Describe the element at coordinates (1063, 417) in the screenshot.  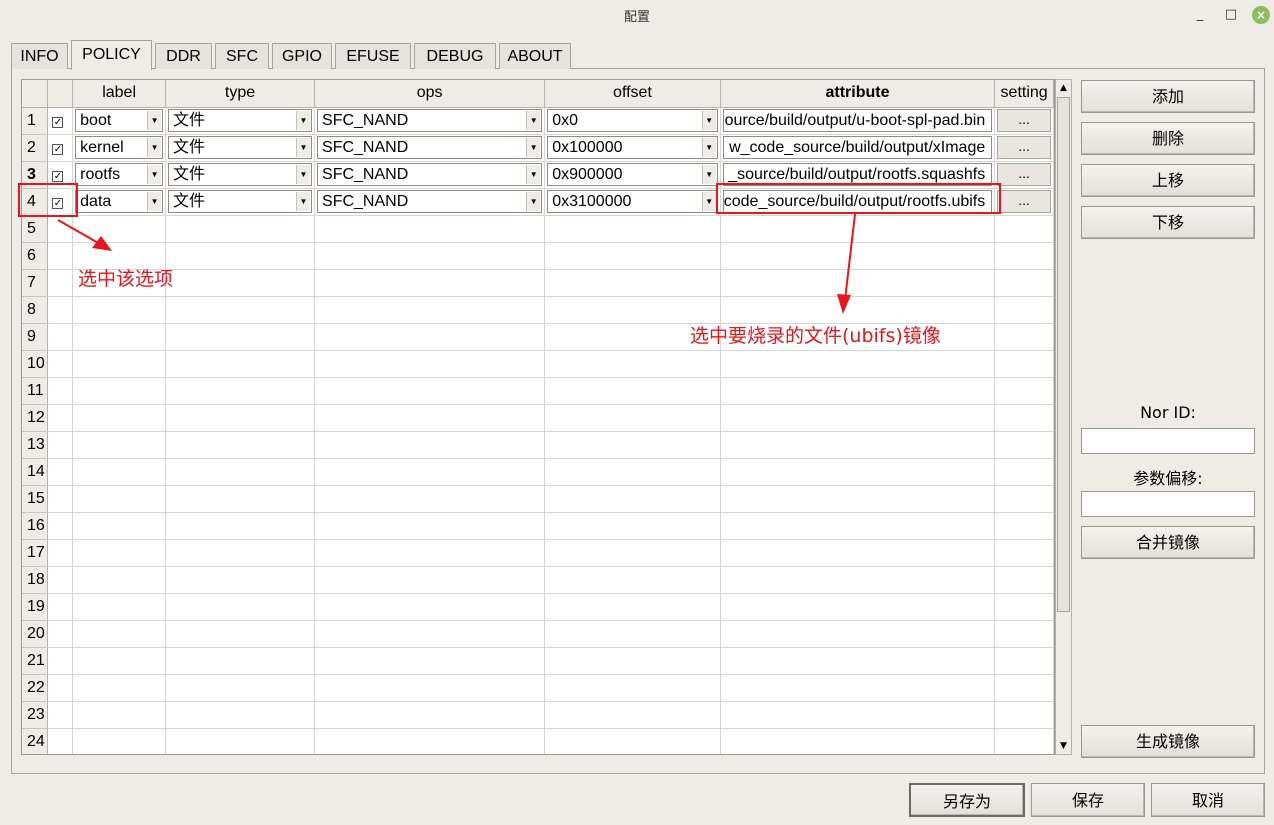
I see `table-scrollbar: ▲ ▼` at that location.